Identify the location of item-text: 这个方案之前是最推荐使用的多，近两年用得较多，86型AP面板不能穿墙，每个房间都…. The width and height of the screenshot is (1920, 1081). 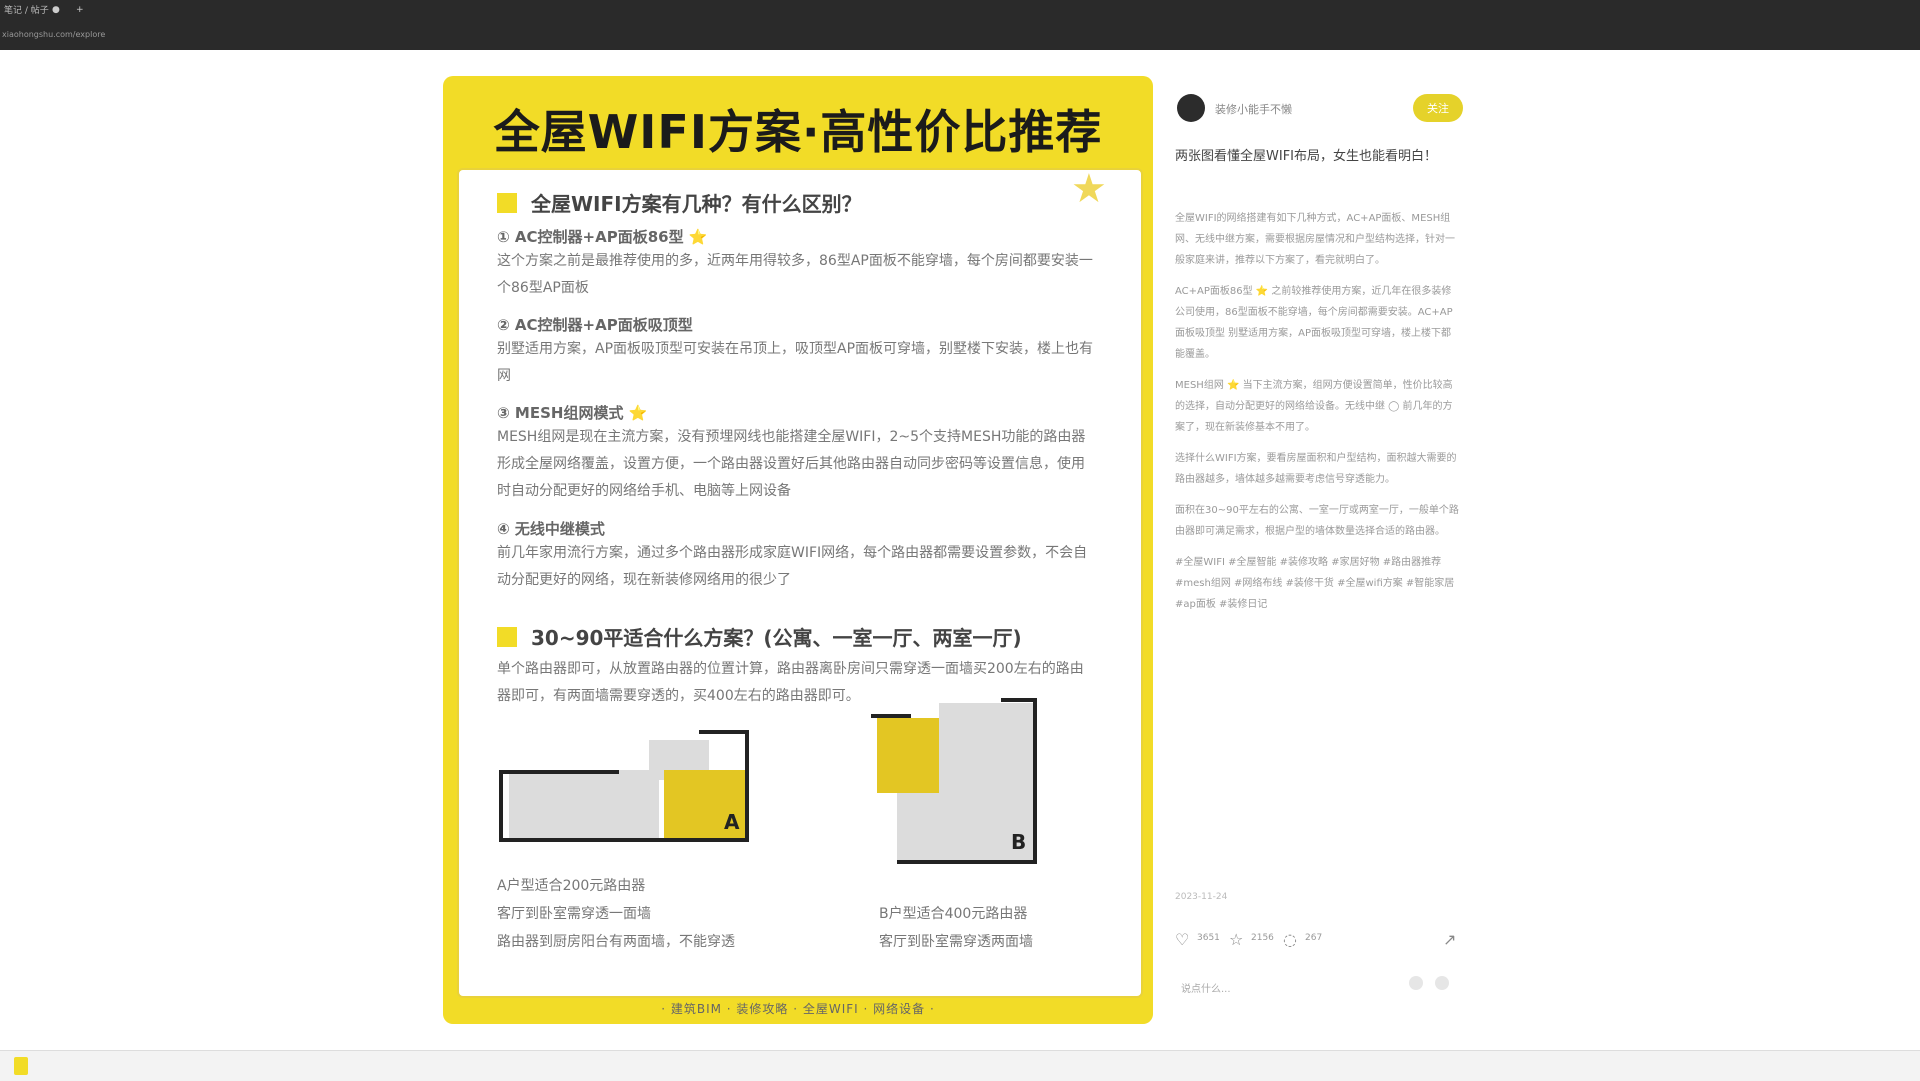
(795, 274).